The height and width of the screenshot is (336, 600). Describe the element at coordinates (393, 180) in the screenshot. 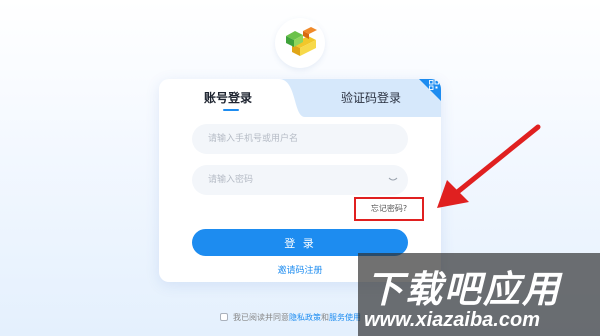

I see `eye-closed-icon` at that location.